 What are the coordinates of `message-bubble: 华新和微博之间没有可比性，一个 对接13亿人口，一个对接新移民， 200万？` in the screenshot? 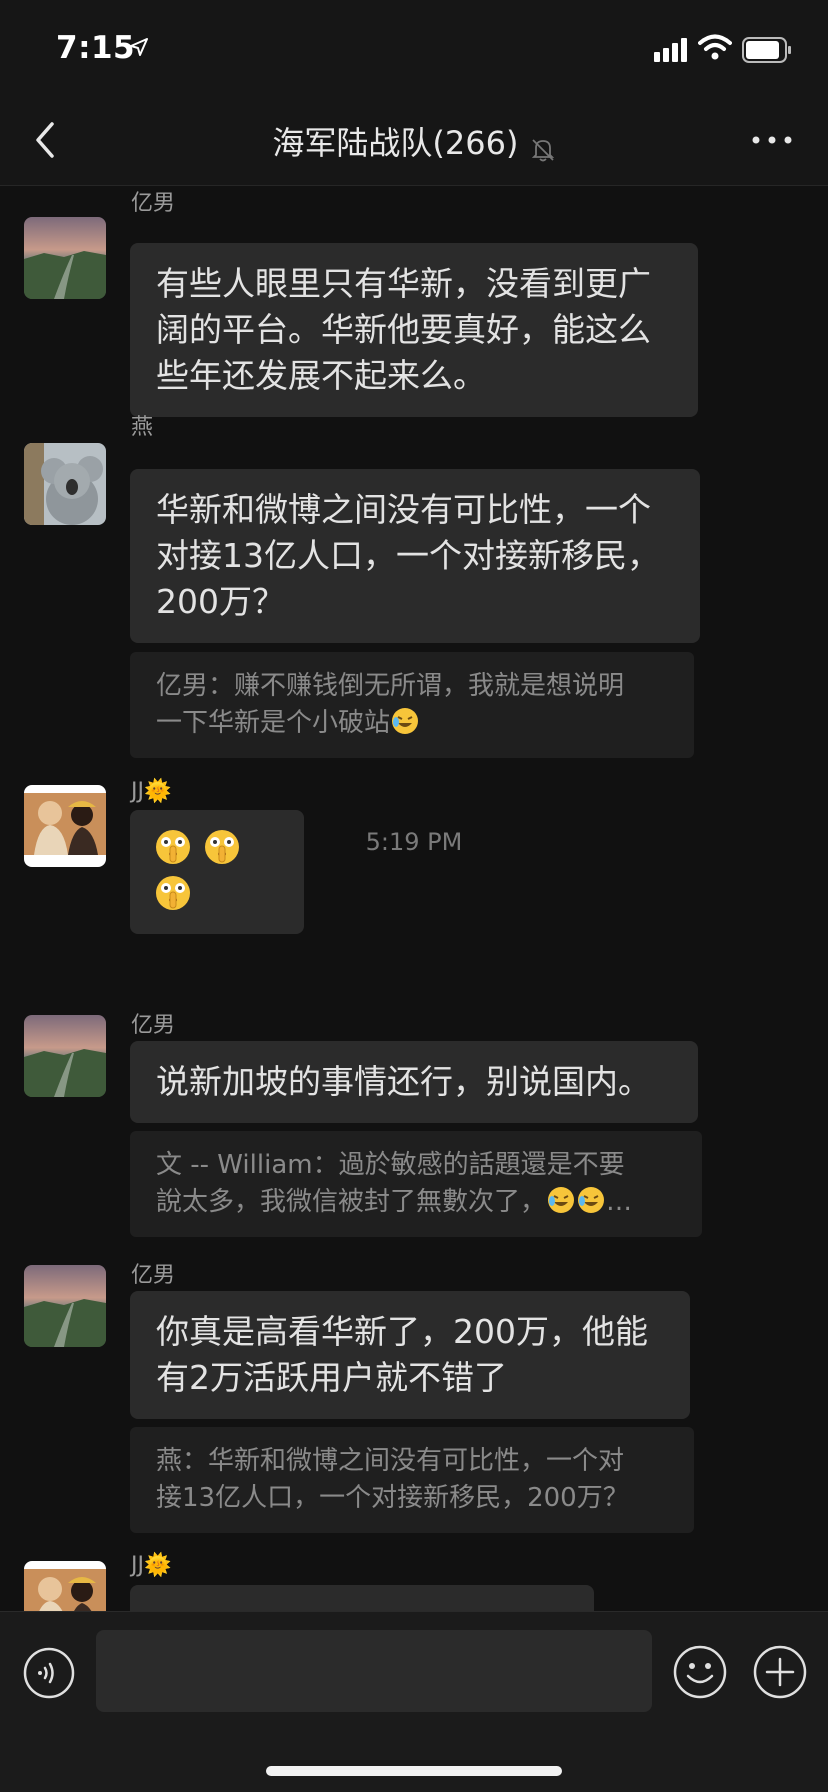 It's located at (415, 556).